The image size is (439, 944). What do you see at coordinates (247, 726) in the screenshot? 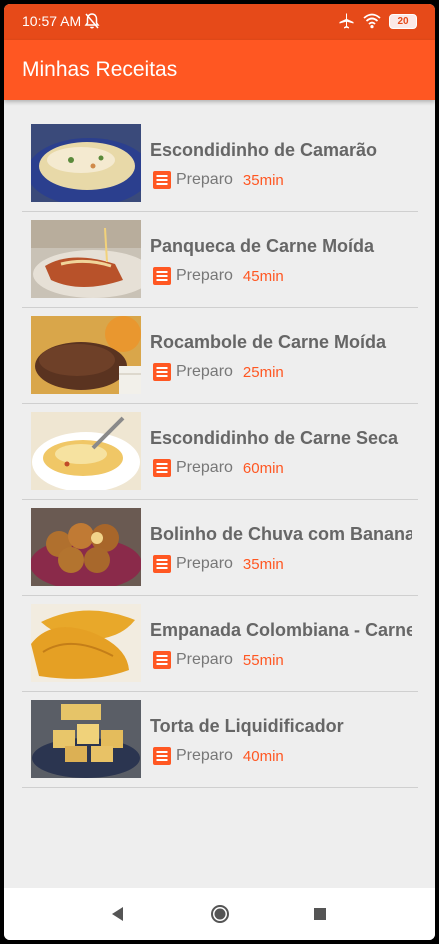
I see `recipe-name: Torta de Liquidificador` at bounding box center [247, 726].